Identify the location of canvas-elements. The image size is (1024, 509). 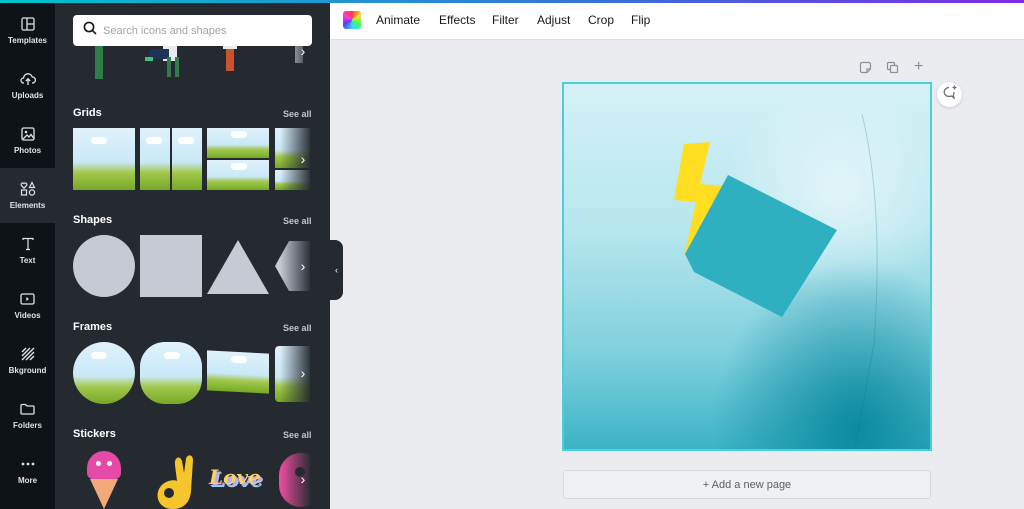
(776, 281).